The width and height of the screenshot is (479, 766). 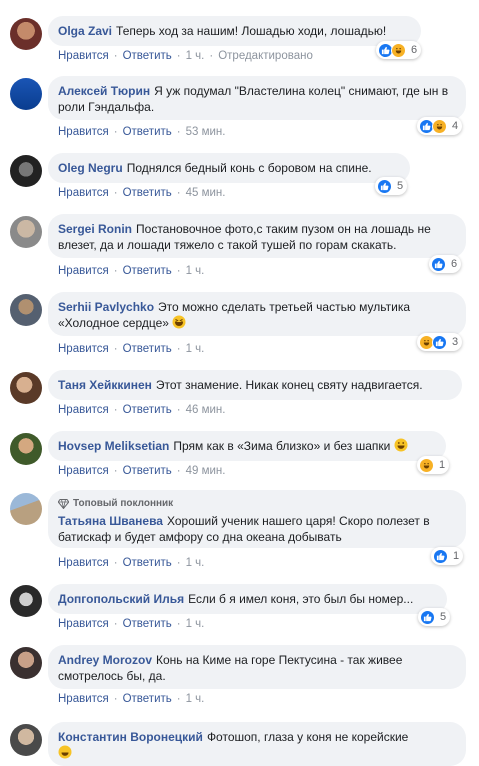 What do you see at coordinates (121, 599) in the screenshot?
I see `comment-author: Допгопольский Илья` at bounding box center [121, 599].